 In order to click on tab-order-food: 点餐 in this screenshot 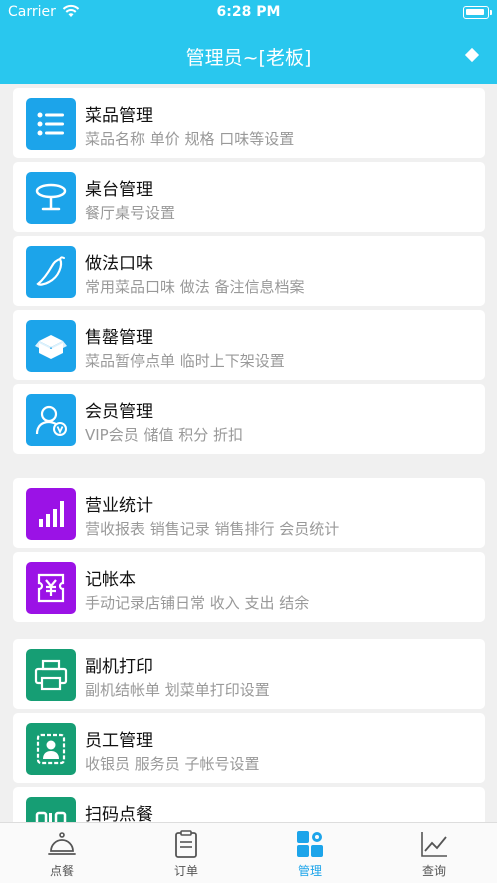, I will do `click(62, 853)`.